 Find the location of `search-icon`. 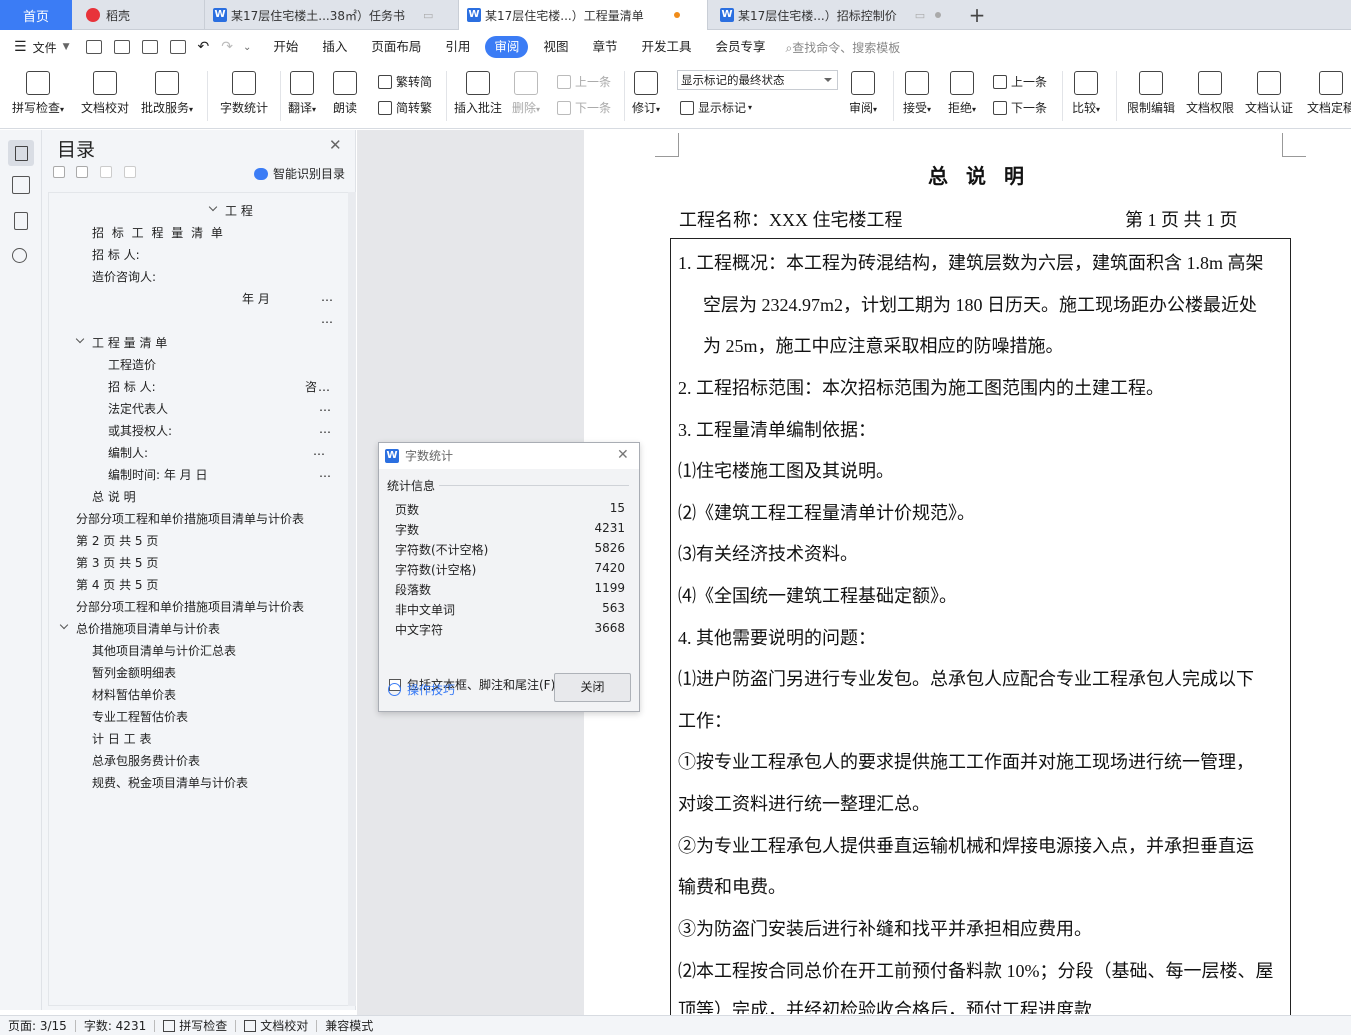

search-icon is located at coordinates (19, 255).